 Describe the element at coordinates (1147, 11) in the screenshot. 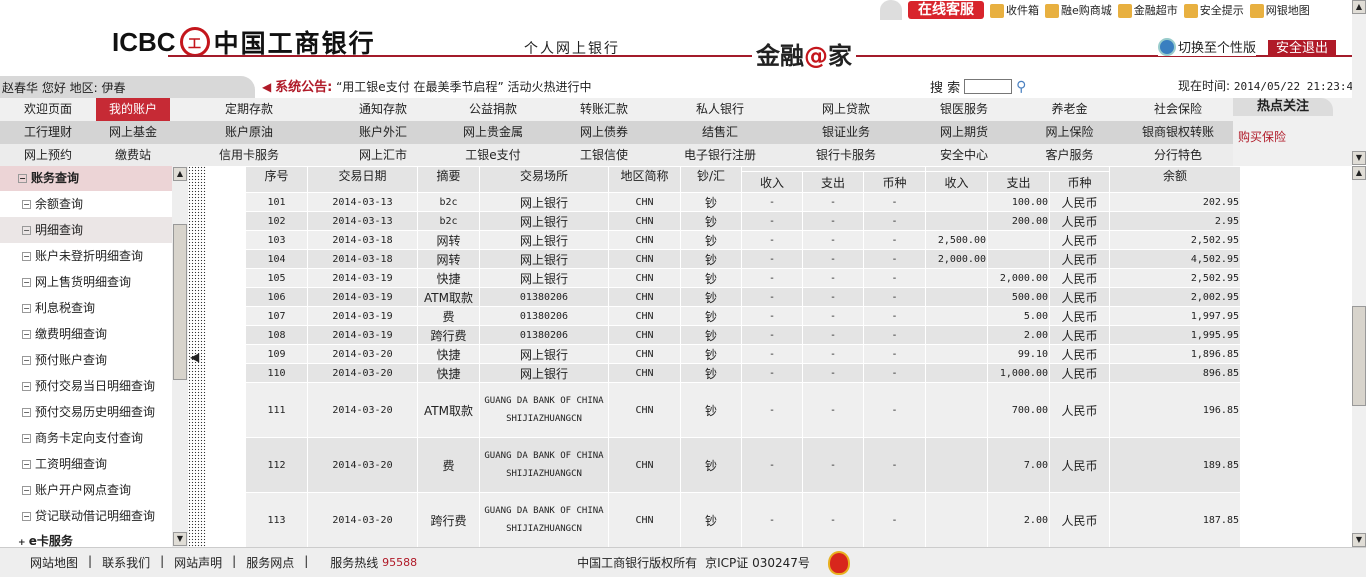

I see `top-link: 金融超市` at that location.